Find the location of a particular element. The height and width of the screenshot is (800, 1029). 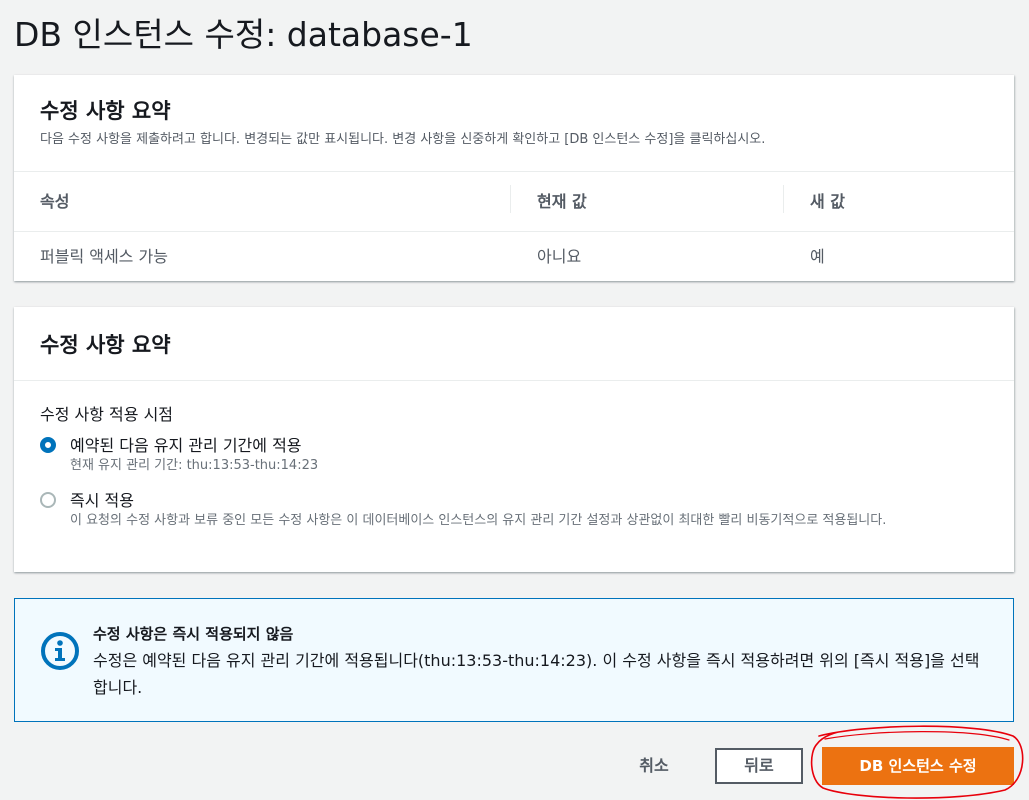

option-description: 현재 유지 관리 기간: thu:13:53-thu:14:23 is located at coordinates (194, 465).